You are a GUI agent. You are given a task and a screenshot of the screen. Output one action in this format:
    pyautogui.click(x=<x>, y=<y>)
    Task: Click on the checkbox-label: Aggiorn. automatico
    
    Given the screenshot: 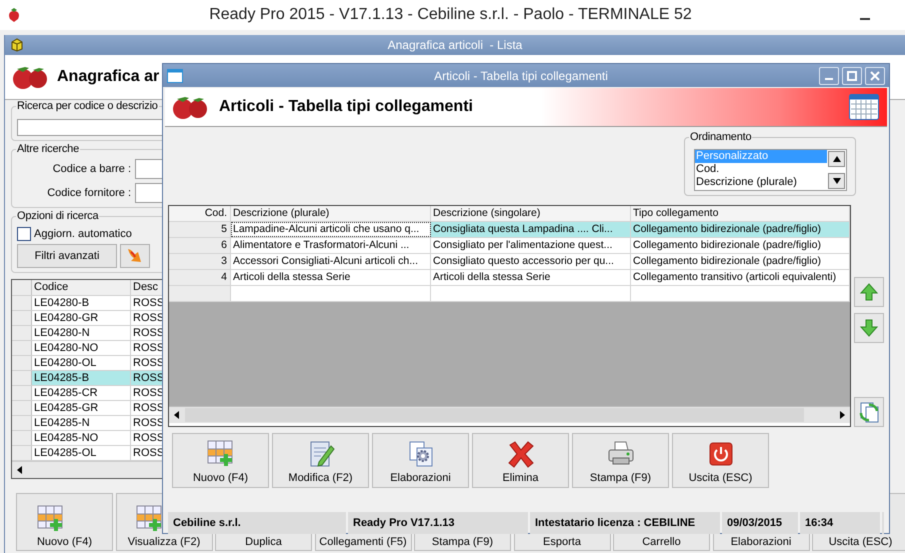 What is the action you would take?
    pyautogui.click(x=83, y=234)
    